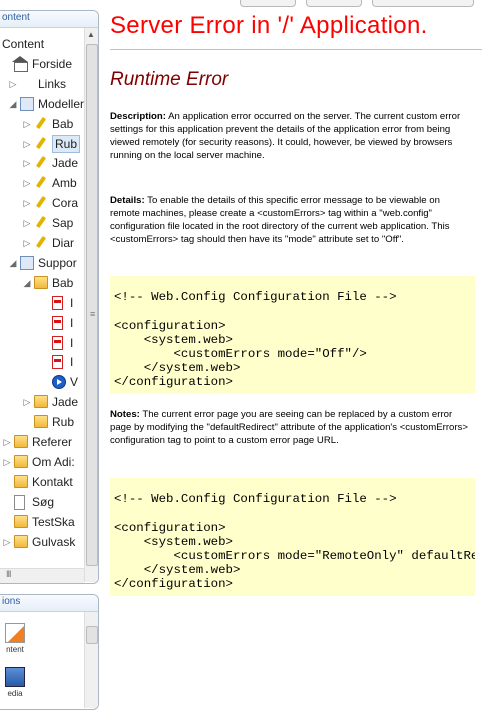 The width and height of the screenshot is (482, 710). What do you see at coordinates (72, 362) in the screenshot?
I see `tree-node-label: I` at bounding box center [72, 362].